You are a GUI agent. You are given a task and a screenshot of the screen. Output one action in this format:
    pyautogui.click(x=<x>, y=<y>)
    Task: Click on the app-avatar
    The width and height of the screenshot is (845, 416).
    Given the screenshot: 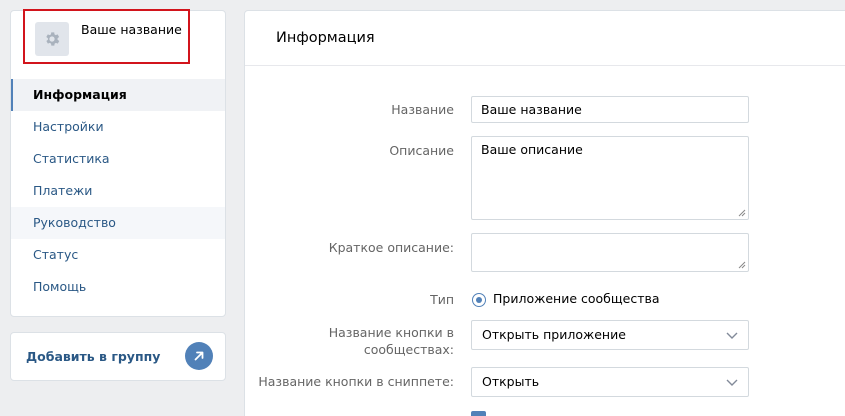 What is the action you would take?
    pyautogui.click(x=52, y=39)
    